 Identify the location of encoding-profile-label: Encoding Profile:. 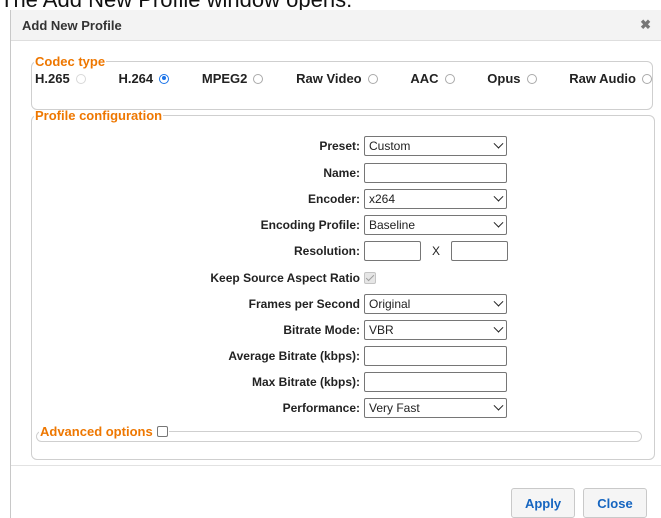
(310, 225).